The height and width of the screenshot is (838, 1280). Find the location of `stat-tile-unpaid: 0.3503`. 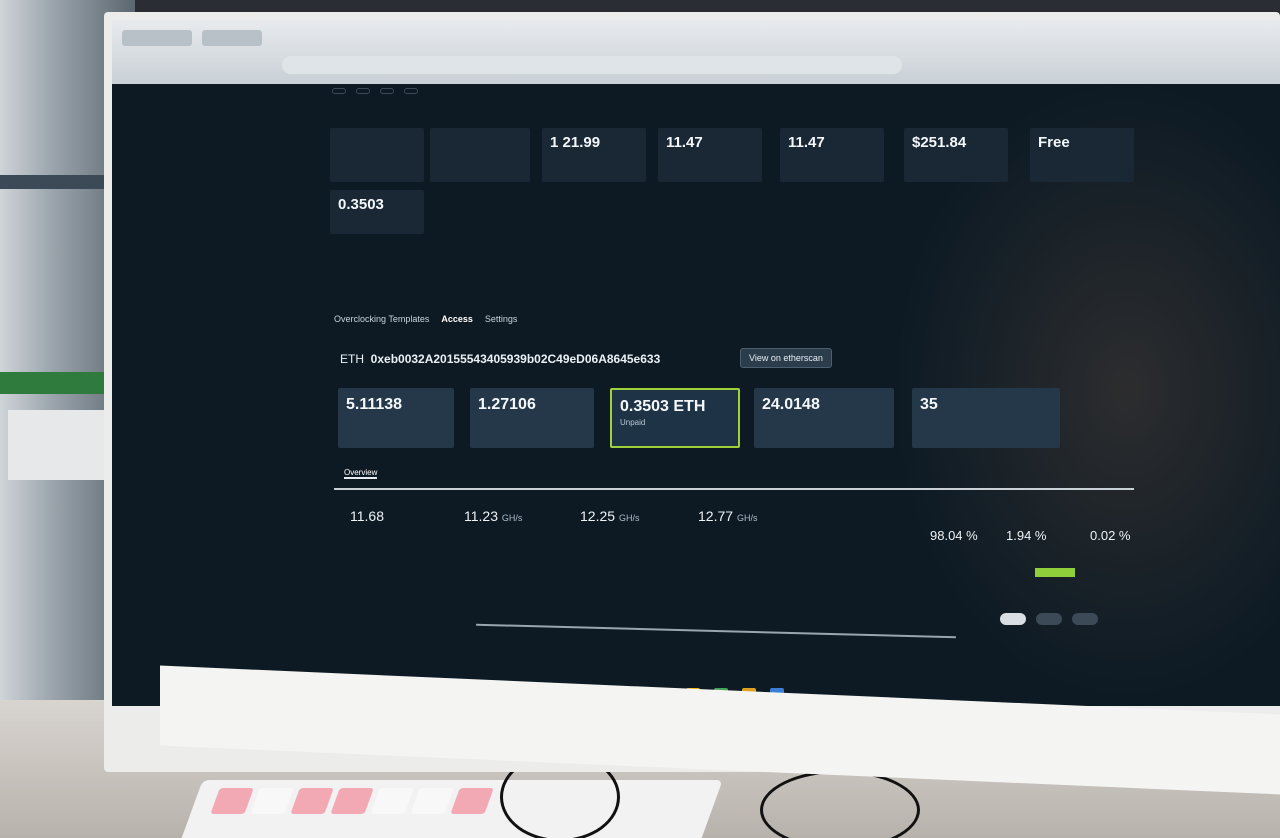

stat-tile-unpaid: 0.3503 is located at coordinates (377, 212).